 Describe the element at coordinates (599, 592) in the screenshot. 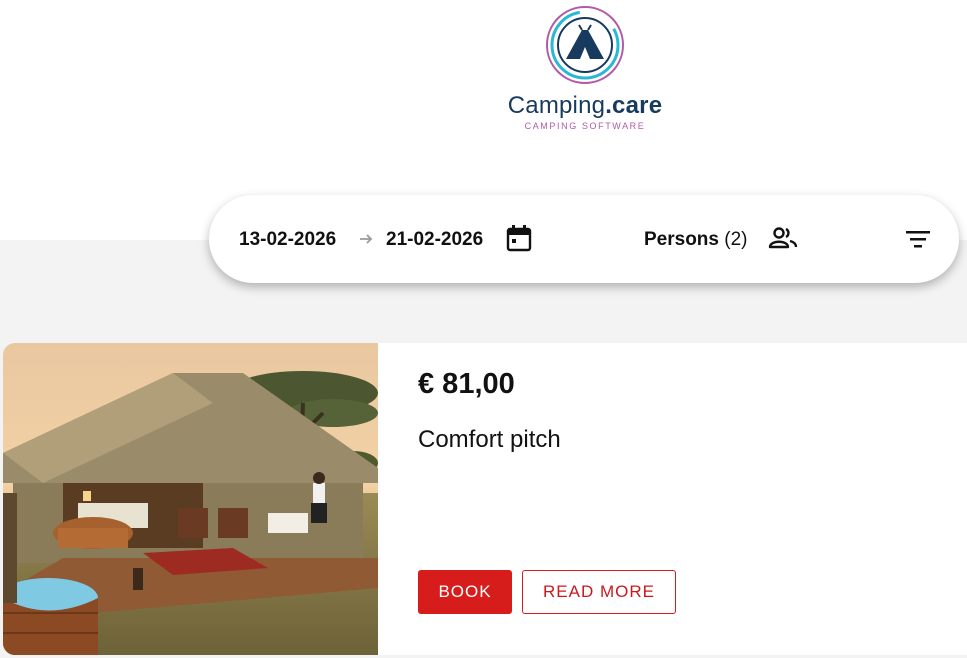

I see `read-more-button: READ MORE` at that location.